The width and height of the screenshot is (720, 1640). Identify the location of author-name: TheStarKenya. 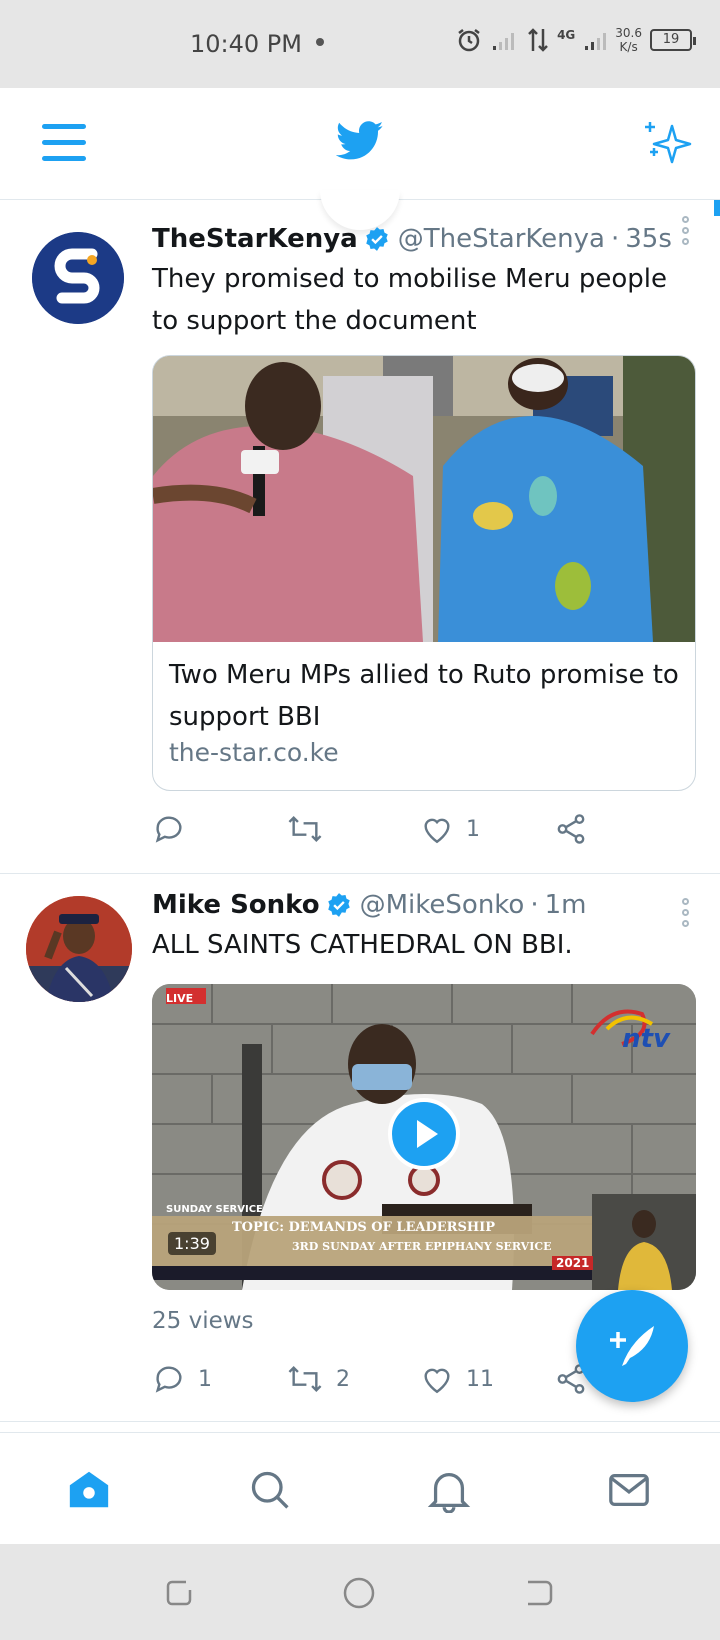
(255, 239).